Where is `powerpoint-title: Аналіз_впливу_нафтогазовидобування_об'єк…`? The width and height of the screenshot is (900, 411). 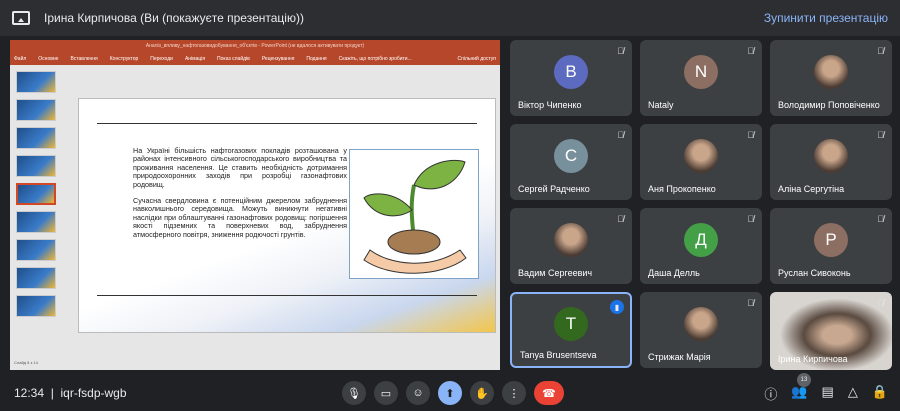
powerpoint-title: Аналіз_впливу_нафтогазовидобування_об'єк… is located at coordinates (255, 46).